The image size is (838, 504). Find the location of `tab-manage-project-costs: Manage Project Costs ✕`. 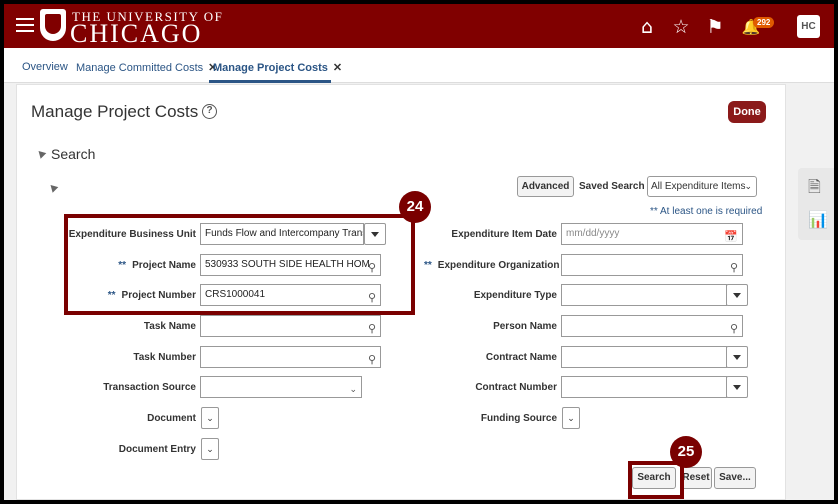

tab-manage-project-costs: Manage Project Costs ✕ is located at coordinates (277, 67).